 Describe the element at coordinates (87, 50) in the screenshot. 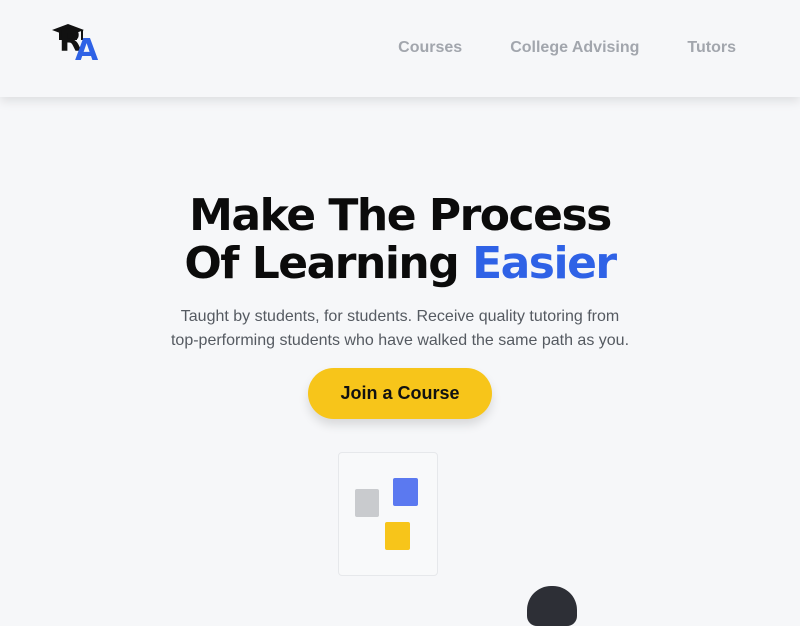

I see `logo-letter-a: A` at that location.